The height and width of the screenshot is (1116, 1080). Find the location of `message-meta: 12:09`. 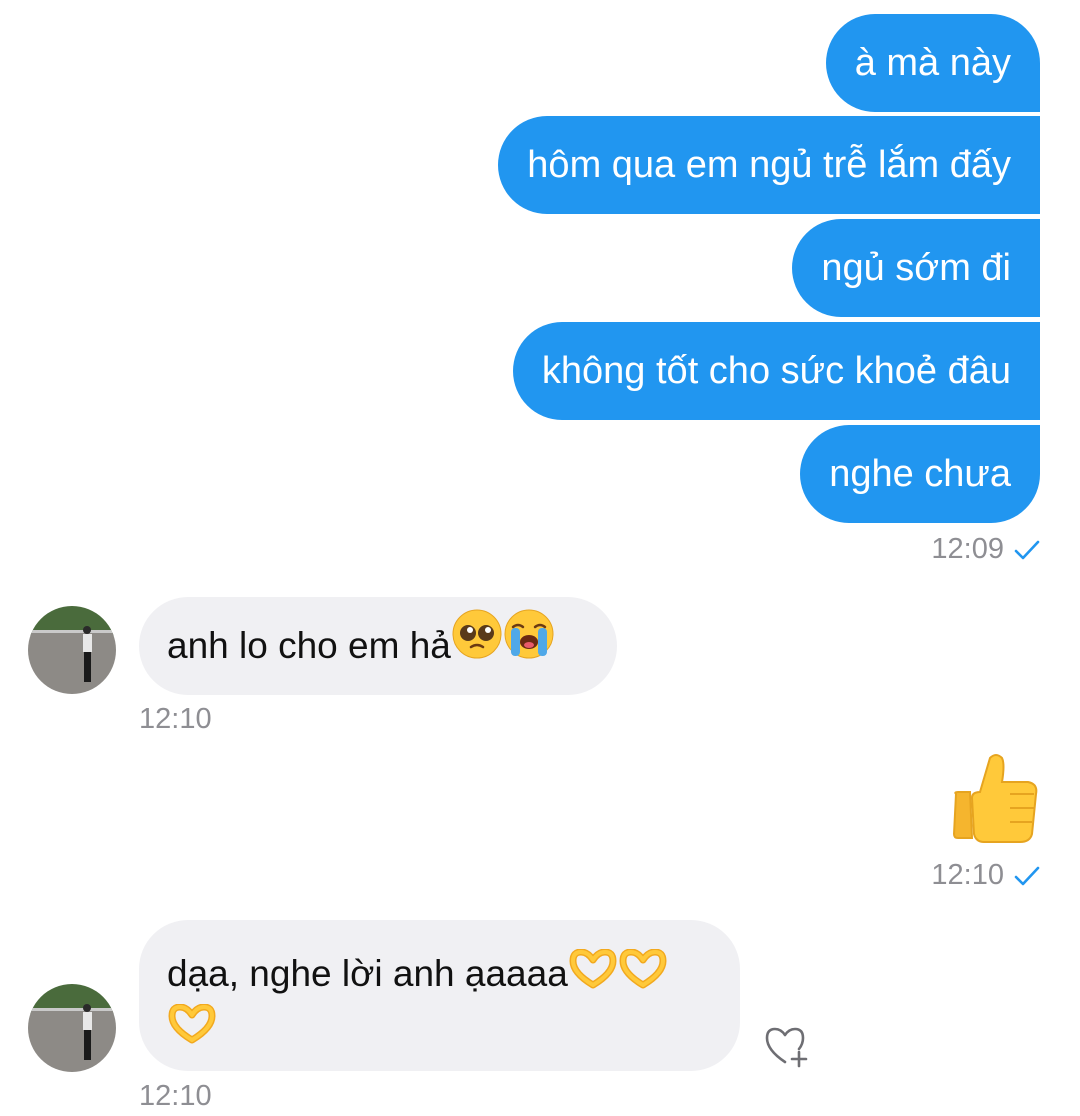

message-meta: 12:09 is located at coordinates (985, 549).